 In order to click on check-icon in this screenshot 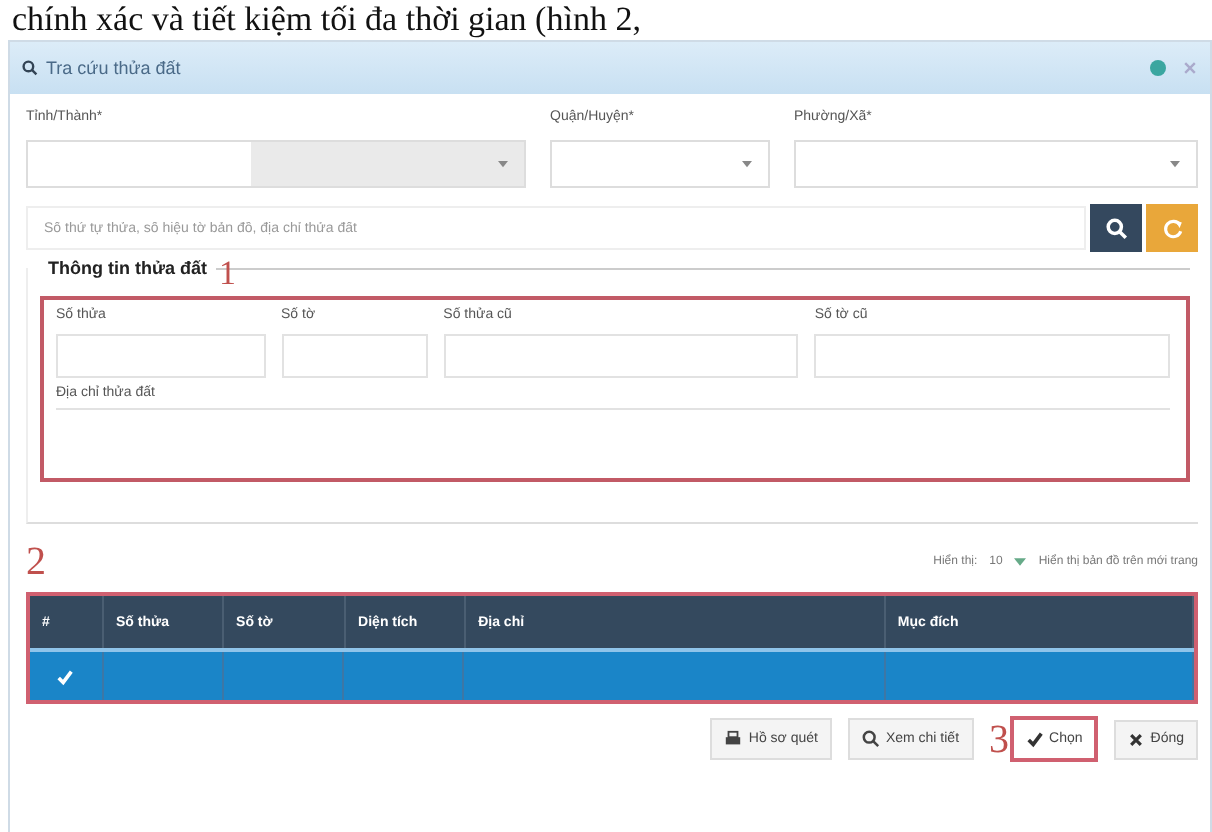, I will do `click(1034, 739)`.